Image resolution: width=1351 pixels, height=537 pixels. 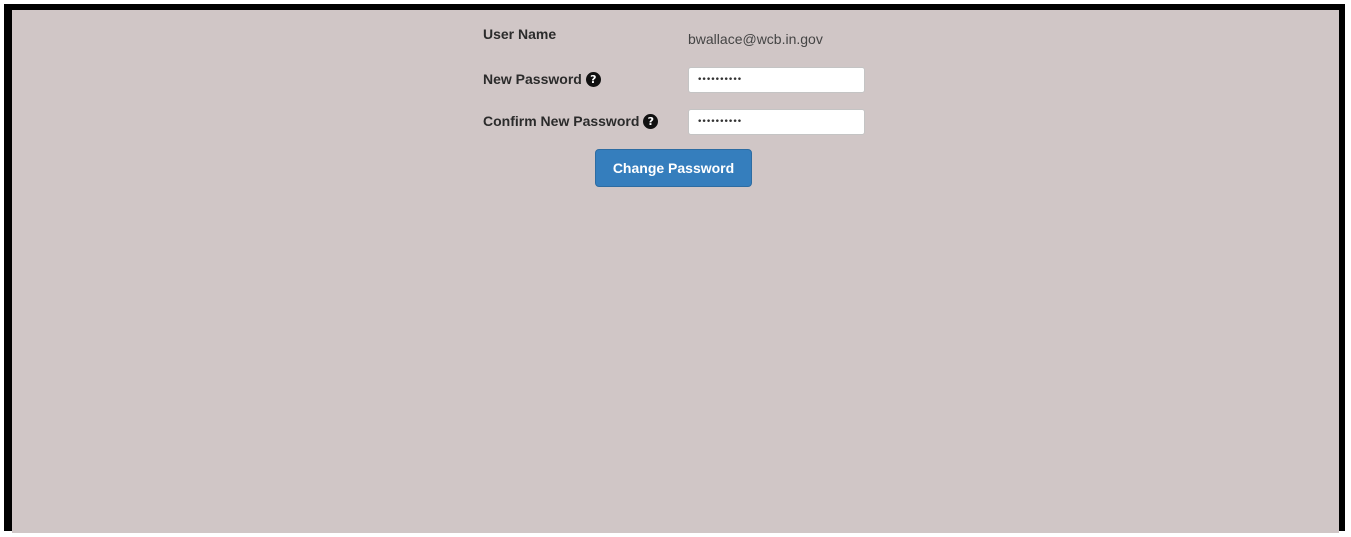 I want to click on username-value: bwallace@wcb.in.gov, so click(x=755, y=39).